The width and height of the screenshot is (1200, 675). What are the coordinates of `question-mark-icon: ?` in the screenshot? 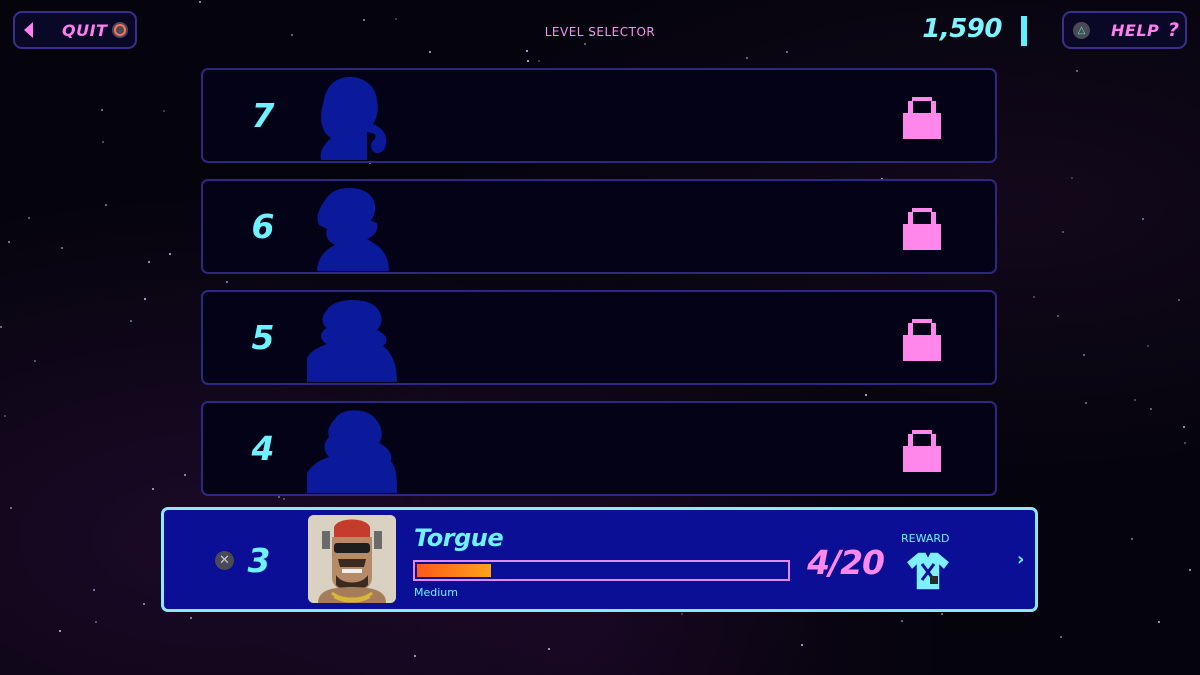 It's located at (1174, 30).